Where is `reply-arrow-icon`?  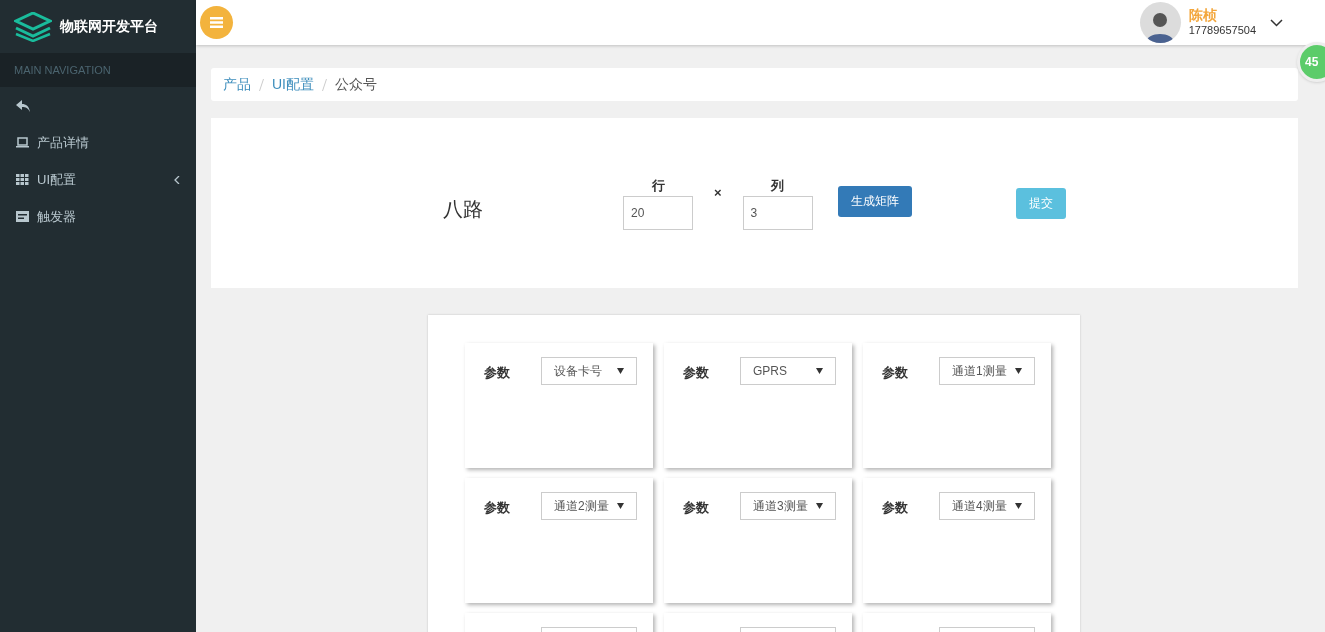 reply-arrow-icon is located at coordinates (23, 105).